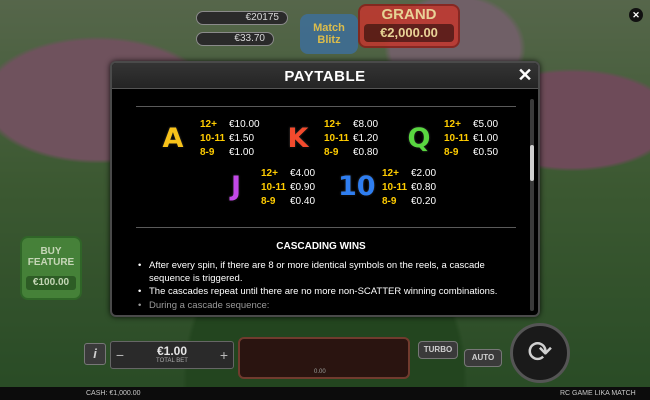 This screenshot has height=400, width=650. I want to click on pay-amount: €1.50, so click(242, 138).